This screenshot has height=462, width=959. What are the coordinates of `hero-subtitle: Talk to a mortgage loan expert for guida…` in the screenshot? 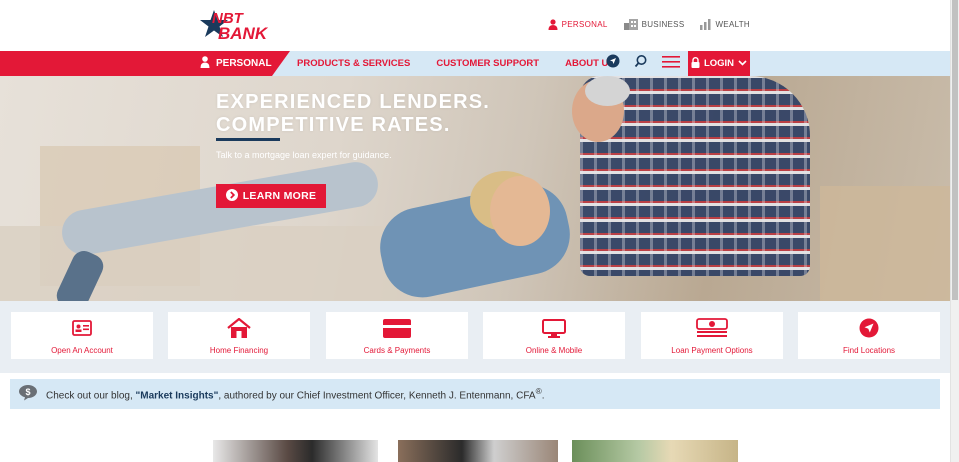 It's located at (304, 155).